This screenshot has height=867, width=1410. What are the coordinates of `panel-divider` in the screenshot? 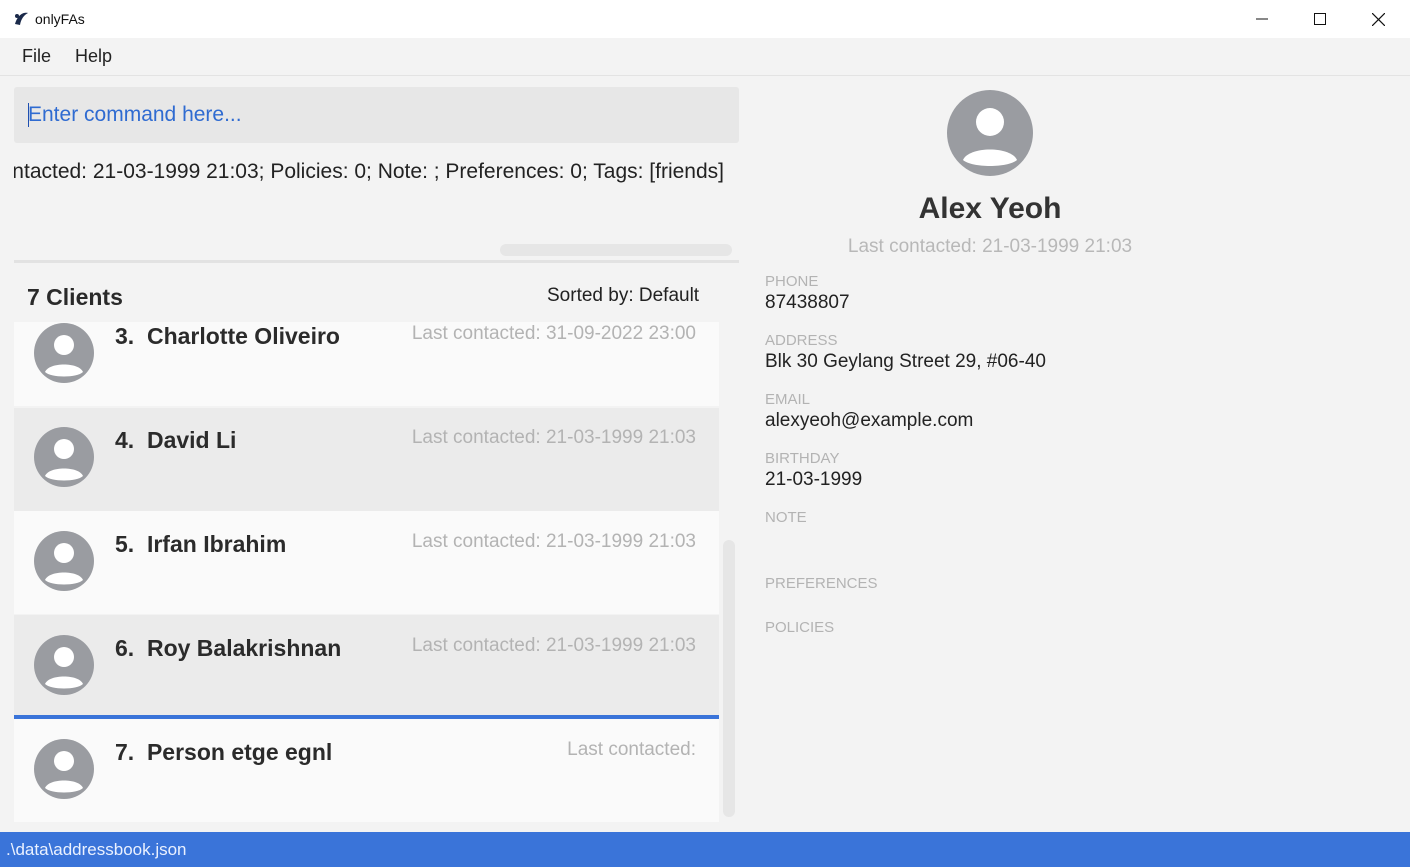 It's located at (376, 261).